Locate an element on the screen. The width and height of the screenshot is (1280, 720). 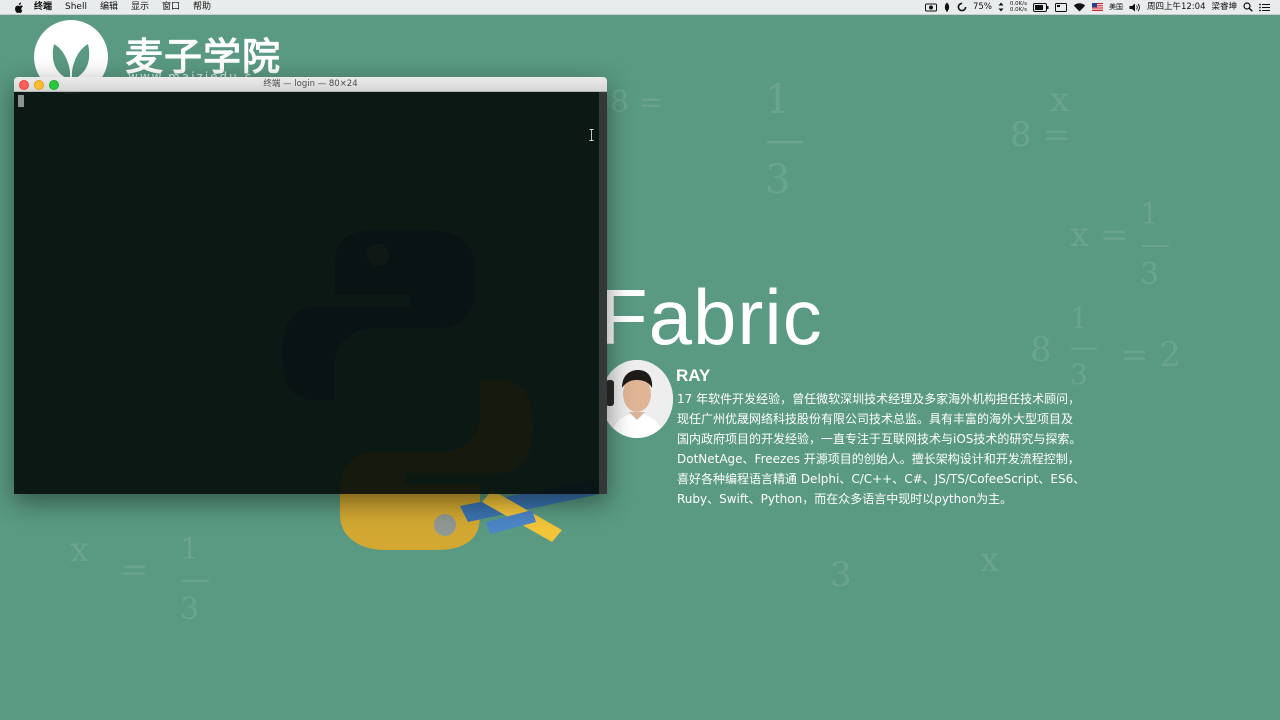
menu-shell: Shell is located at coordinates (76, 7).